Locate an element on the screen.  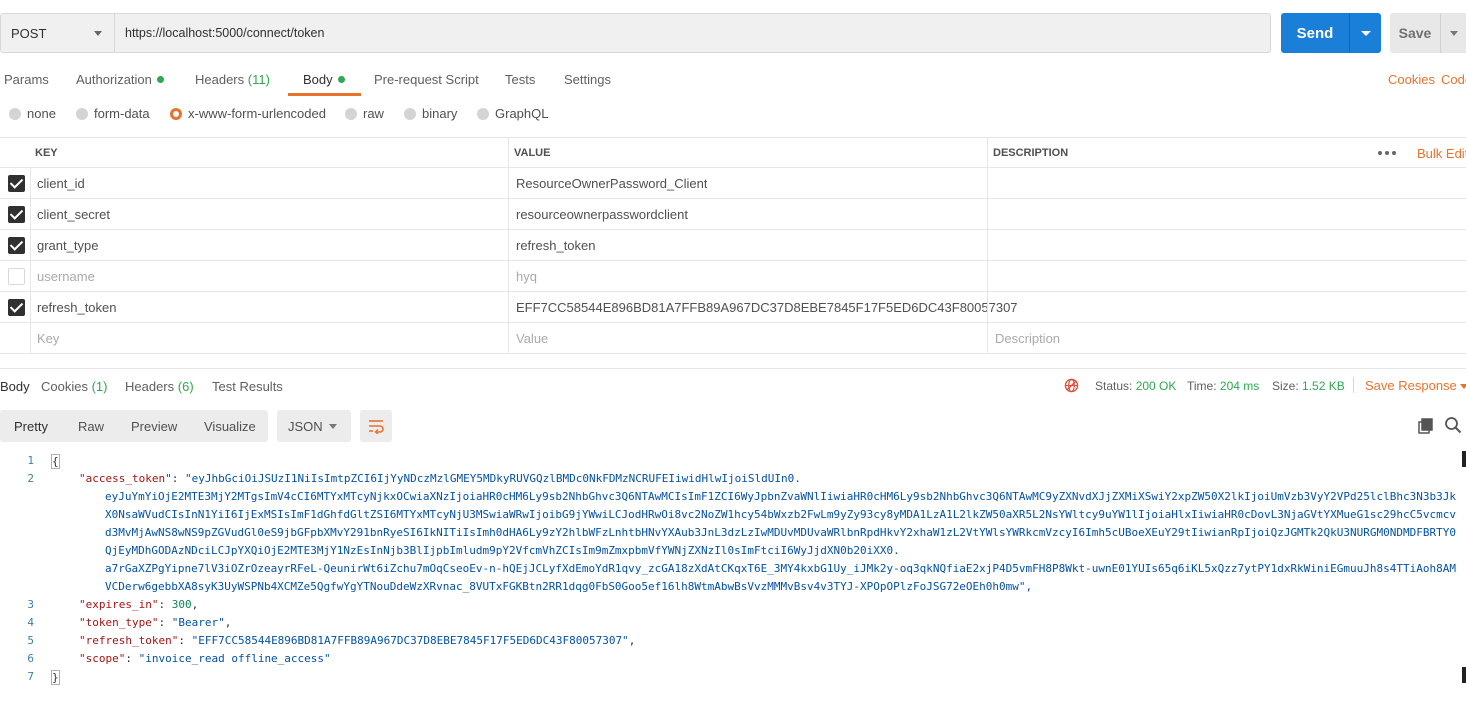
param-value: ResourceOwnerPassword_Client is located at coordinates (611, 183).